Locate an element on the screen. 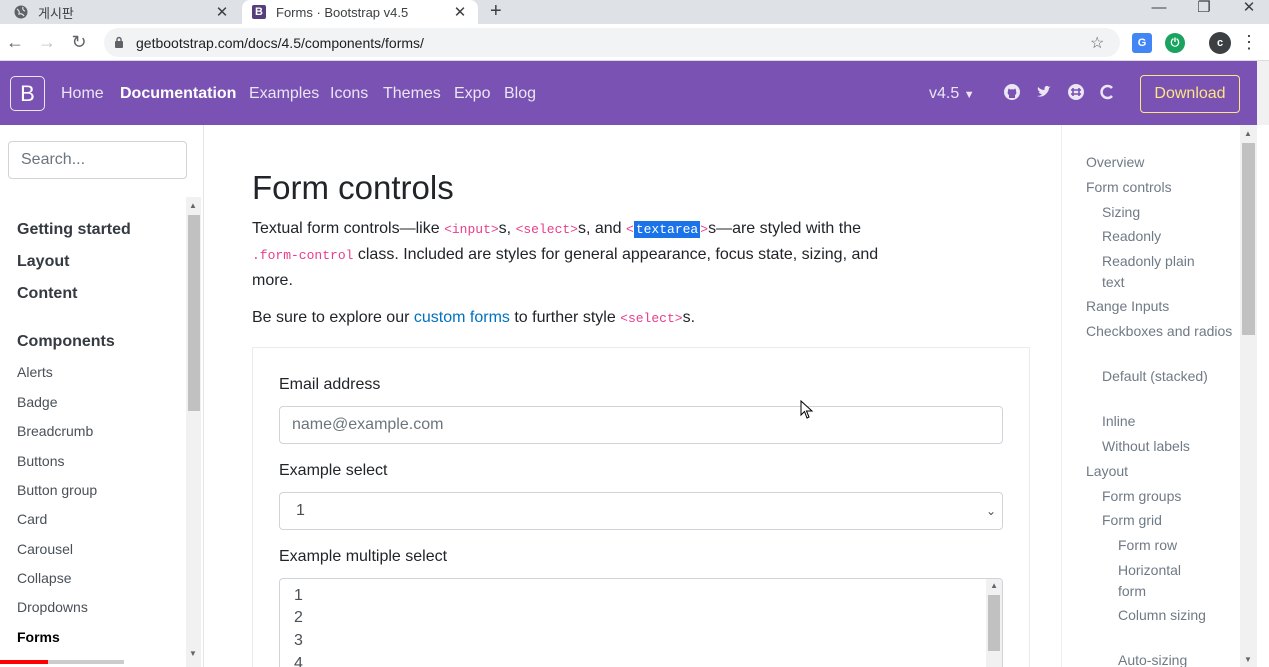  nav-examples: Examples is located at coordinates (284, 94).